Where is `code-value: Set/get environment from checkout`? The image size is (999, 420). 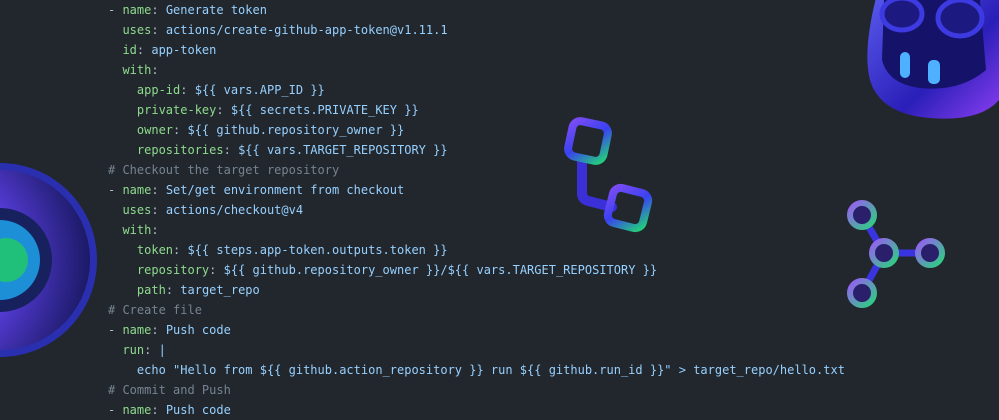
code-value: Set/get environment from checkout is located at coordinates (285, 190).